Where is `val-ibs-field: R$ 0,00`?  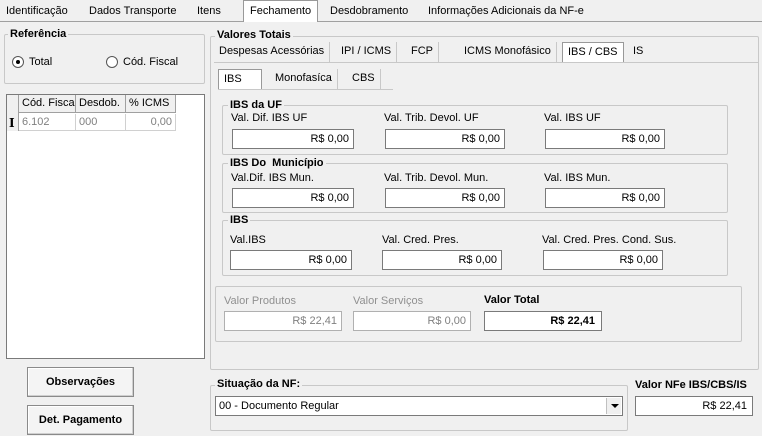 val-ibs-field: R$ 0,00 is located at coordinates (291, 260).